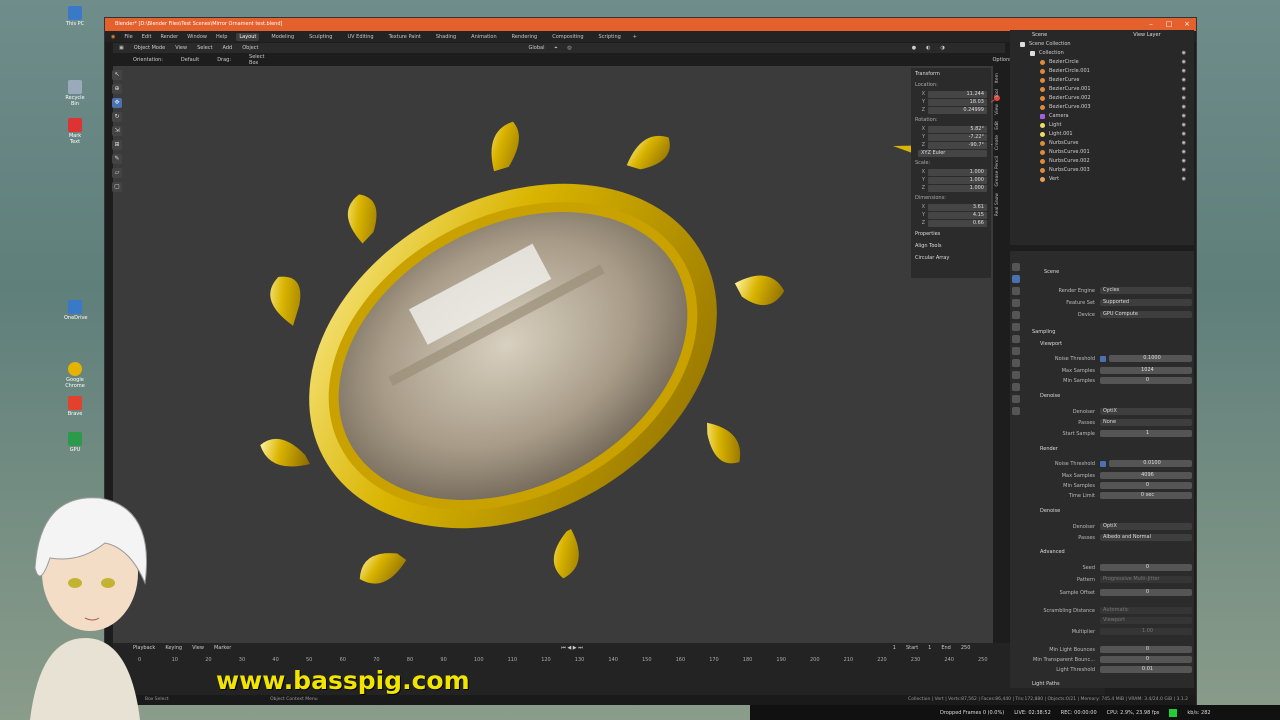  What do you see at coordinates (1146, 475) in the screenshot?
I see `r-max-samples-field: 4096` at bounding box center [1146, 475].